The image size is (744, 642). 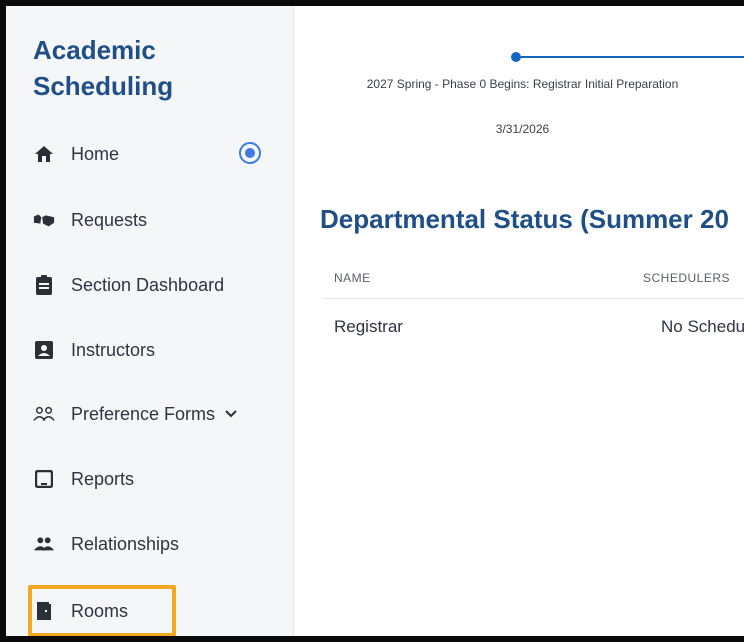 I want to click on home-selected-radio, so click(x=250, y=153).